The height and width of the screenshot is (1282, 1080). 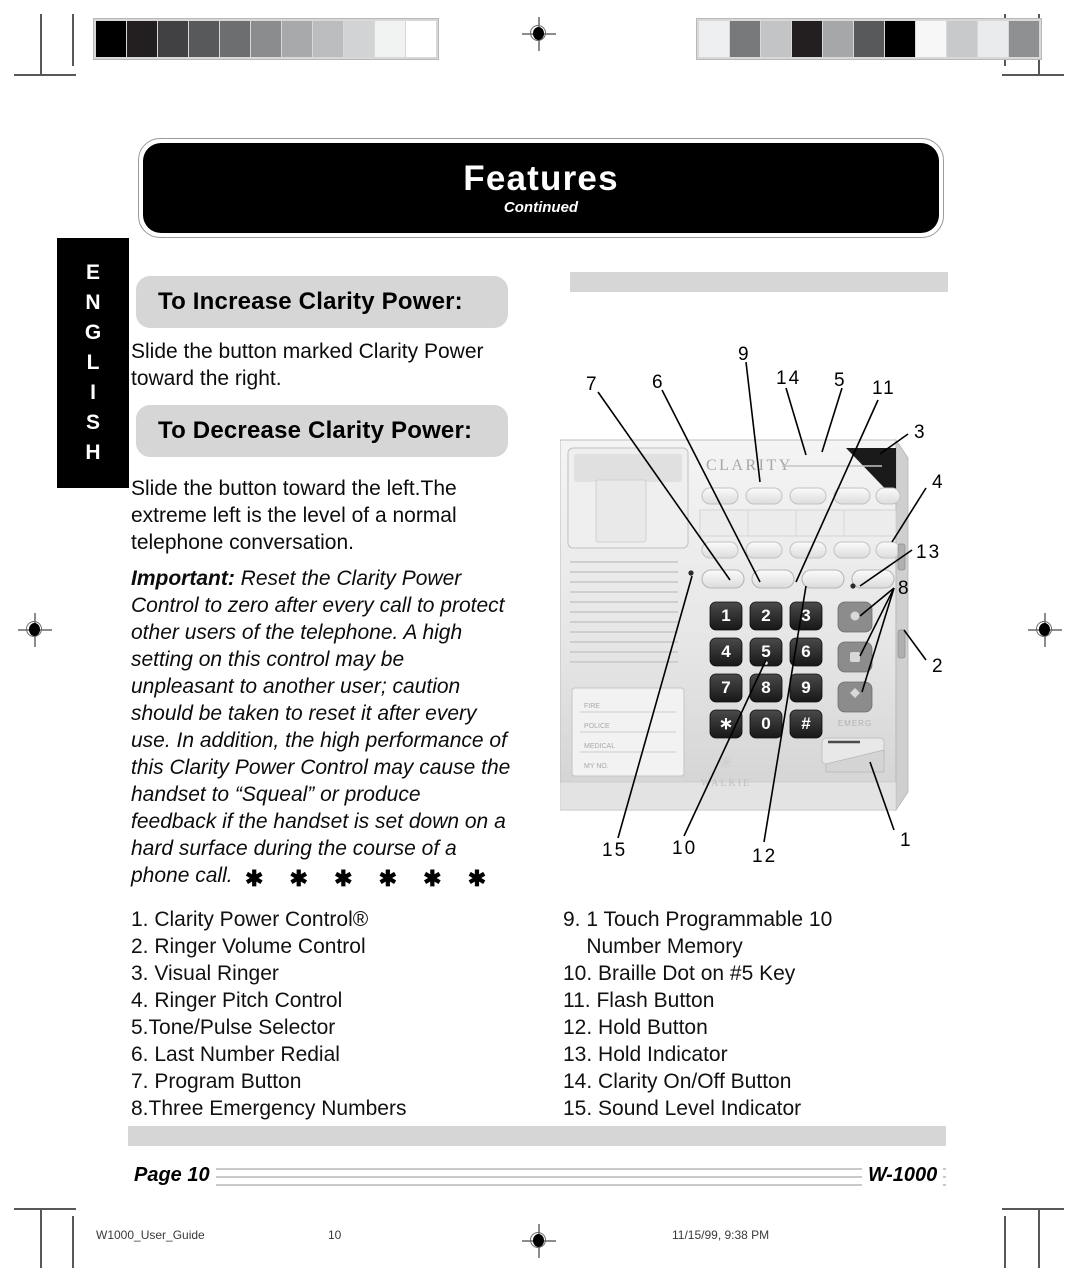 I want to click on heading-increase-clarity-power: To Increase Clarity Power:, so click(x=322, y=302).